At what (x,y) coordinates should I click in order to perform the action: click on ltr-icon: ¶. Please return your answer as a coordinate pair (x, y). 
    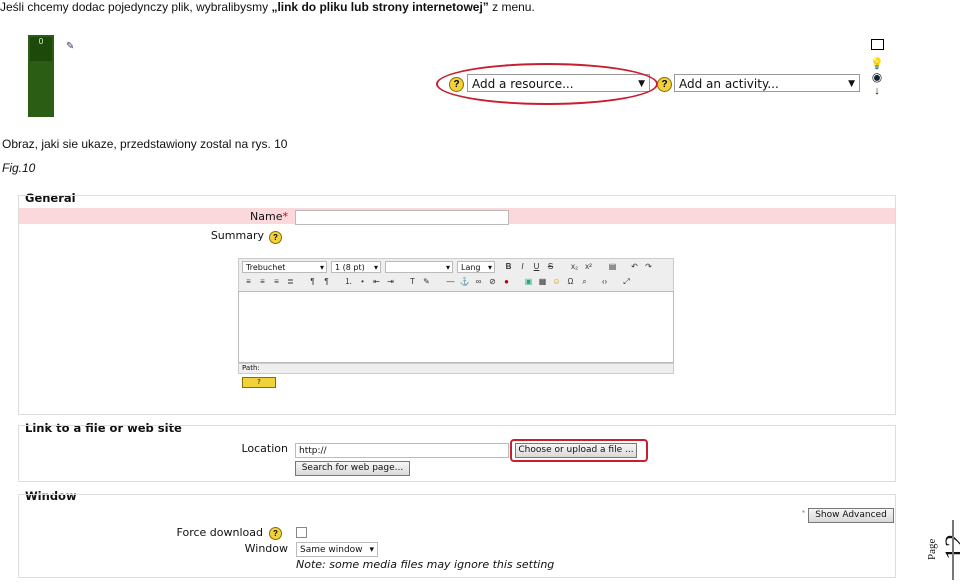
    Looking at the image, I should click on (312, 281).